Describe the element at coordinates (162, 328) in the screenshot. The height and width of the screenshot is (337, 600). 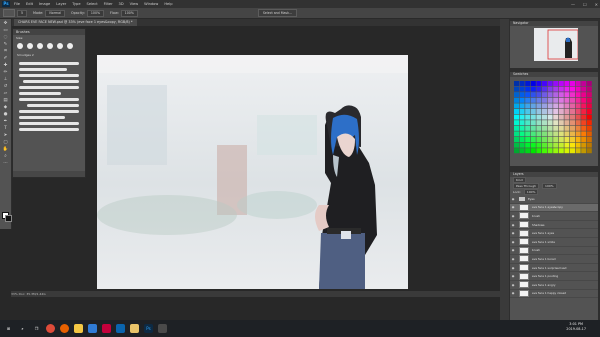
I see `app-icon` at that location.